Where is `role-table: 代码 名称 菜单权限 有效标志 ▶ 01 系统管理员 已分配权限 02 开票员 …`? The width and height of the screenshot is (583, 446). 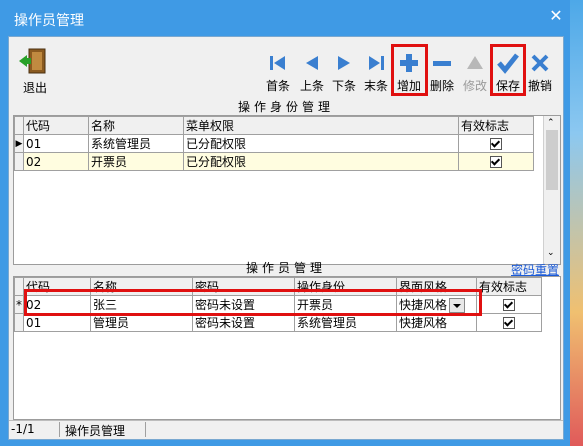 role-table: 代码 名称 菜单权限 有效标志 ▶ 01 系统管理员 已分配权限 02 开票员 … is located at coordinates (274, 143).